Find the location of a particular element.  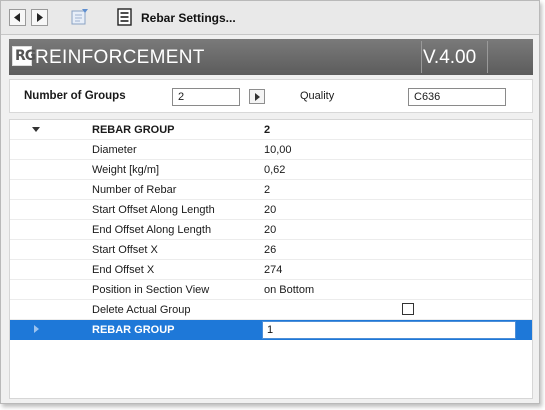

property-label: Start Offset Along Length is located at coordinates (153, 210).